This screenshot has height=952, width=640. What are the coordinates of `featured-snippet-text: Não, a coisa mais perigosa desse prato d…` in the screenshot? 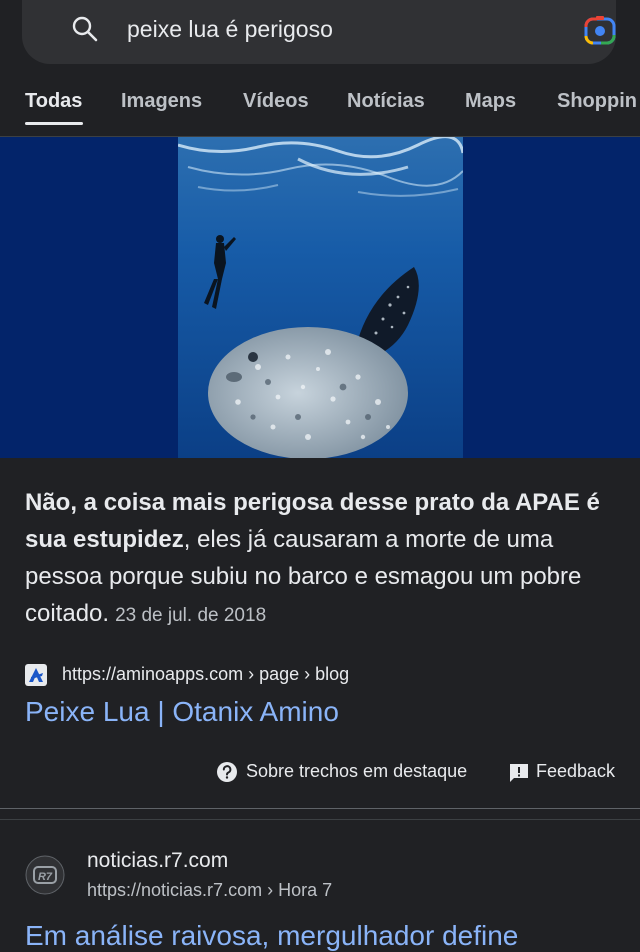 It's located at (321, 559).